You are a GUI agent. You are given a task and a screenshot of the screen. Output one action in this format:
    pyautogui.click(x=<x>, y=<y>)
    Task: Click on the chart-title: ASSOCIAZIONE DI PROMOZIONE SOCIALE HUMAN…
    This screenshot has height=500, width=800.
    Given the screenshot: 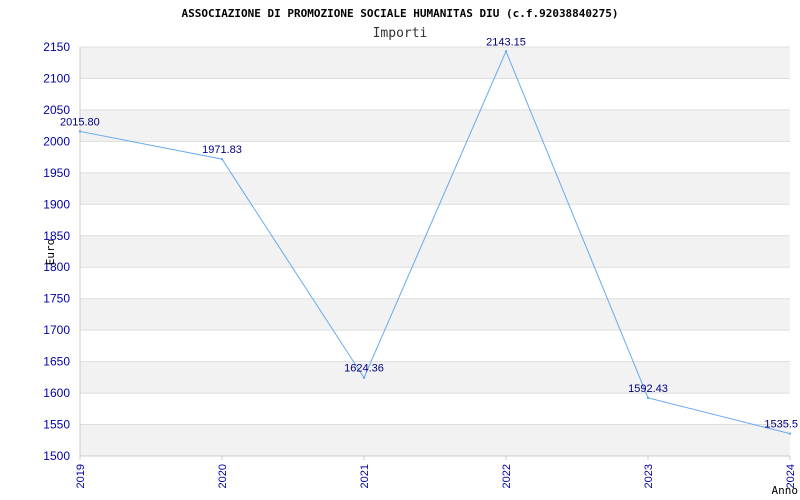 What is the action you would take?
    pyautogui.click(x=399, y=13)
    